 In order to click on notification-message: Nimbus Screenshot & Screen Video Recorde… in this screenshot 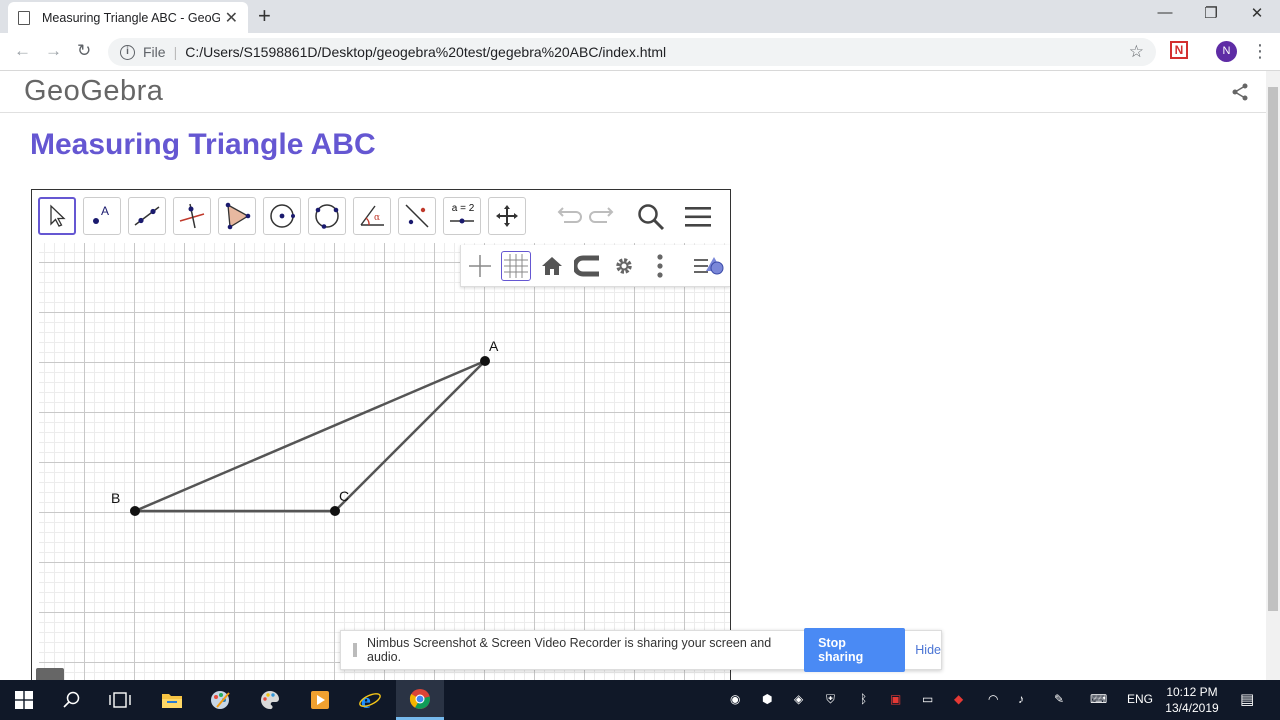, I will do `click(569, 650)`.